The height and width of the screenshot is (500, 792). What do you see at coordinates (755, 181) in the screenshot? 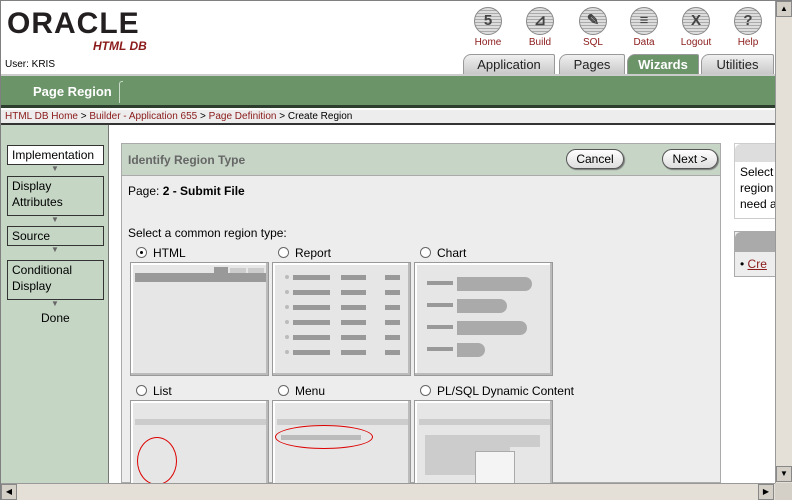
I see `help-panel: Select region need a` at bounding box center [755, 181].